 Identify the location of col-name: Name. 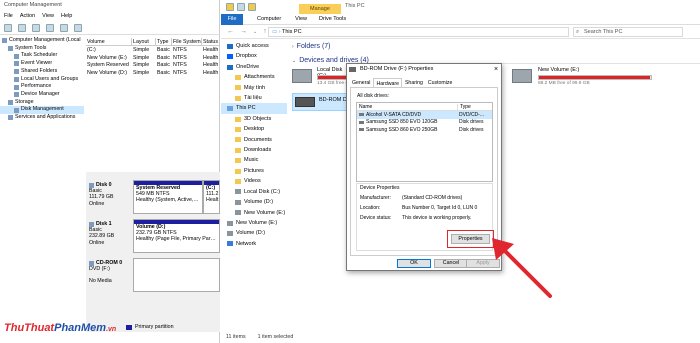
(407, 107).